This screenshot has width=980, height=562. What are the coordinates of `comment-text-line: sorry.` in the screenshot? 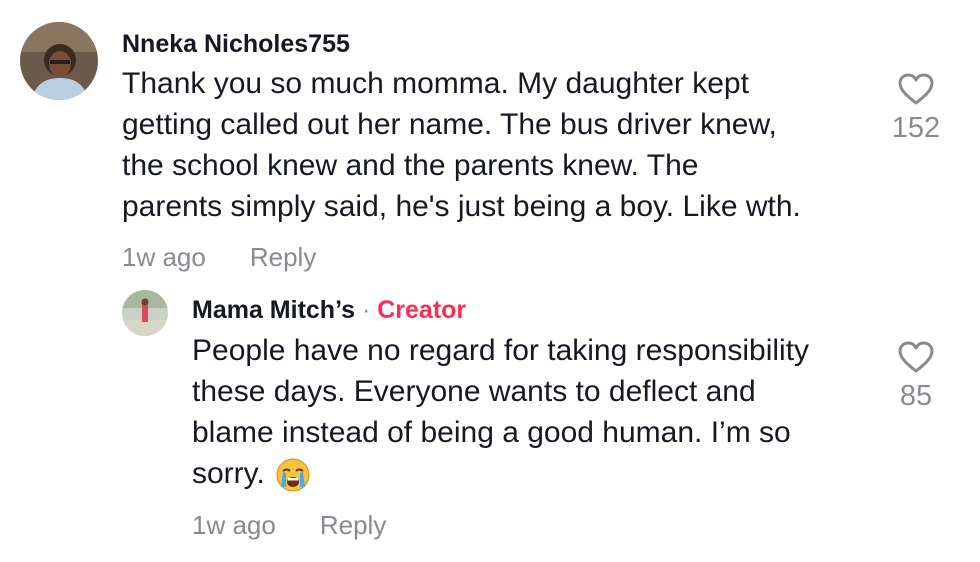 It's located at (228, 473).